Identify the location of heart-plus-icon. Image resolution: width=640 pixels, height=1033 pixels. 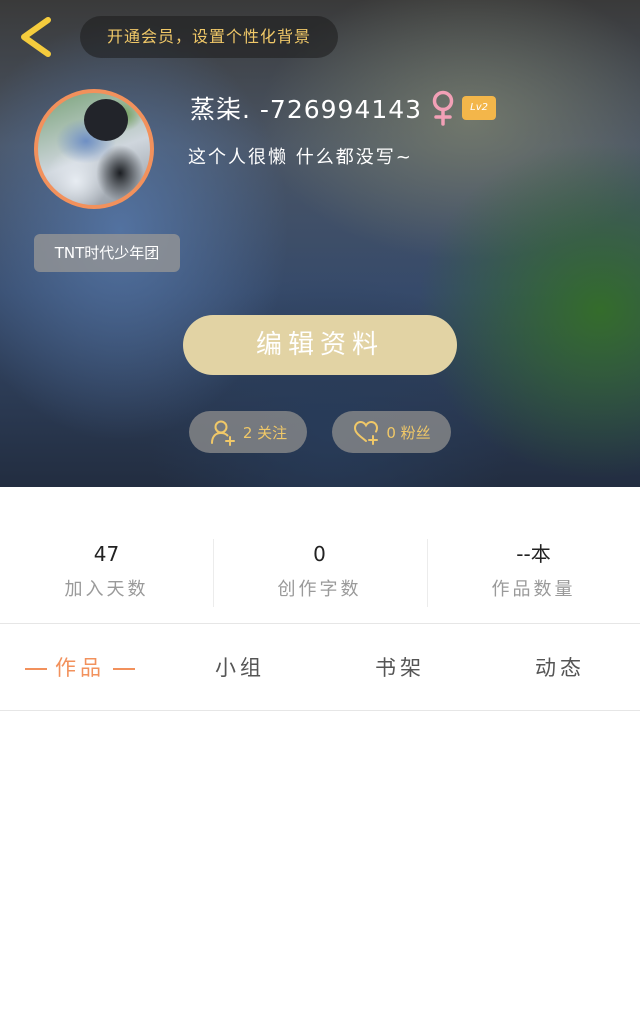
(366, 432).